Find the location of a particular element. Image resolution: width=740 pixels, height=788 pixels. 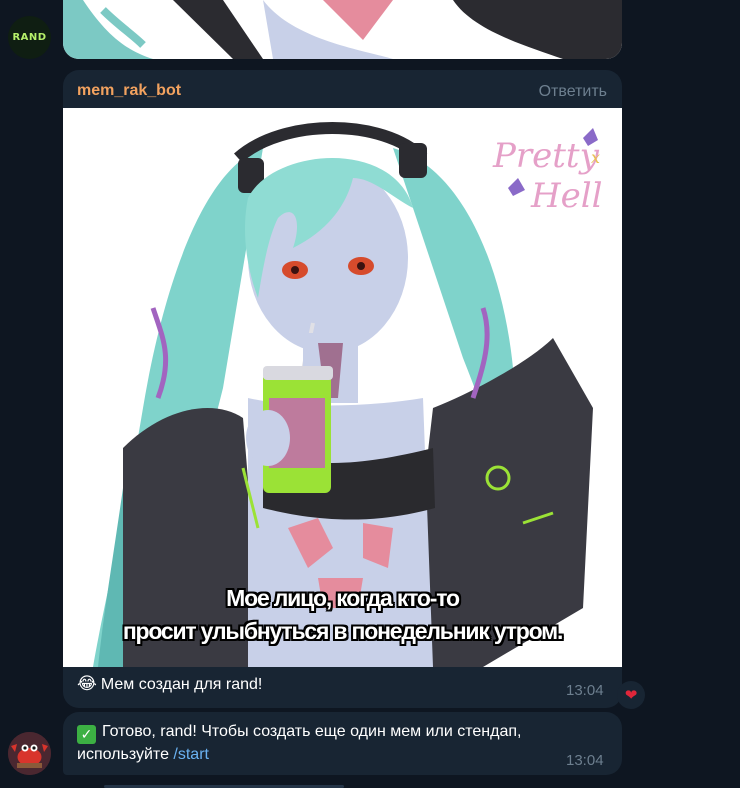

message-text: Мем создан для rand! is located at coordinates (181, 684).